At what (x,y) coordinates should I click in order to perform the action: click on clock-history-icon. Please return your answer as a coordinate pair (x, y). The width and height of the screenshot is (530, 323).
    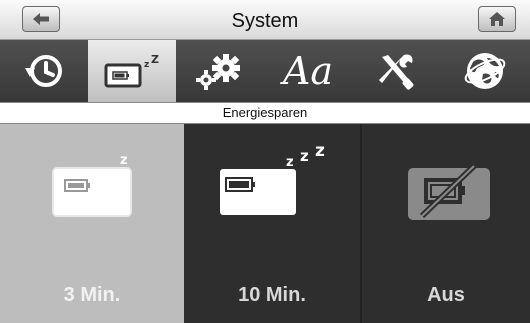
    Looking at the image, I should click on (43, 71).